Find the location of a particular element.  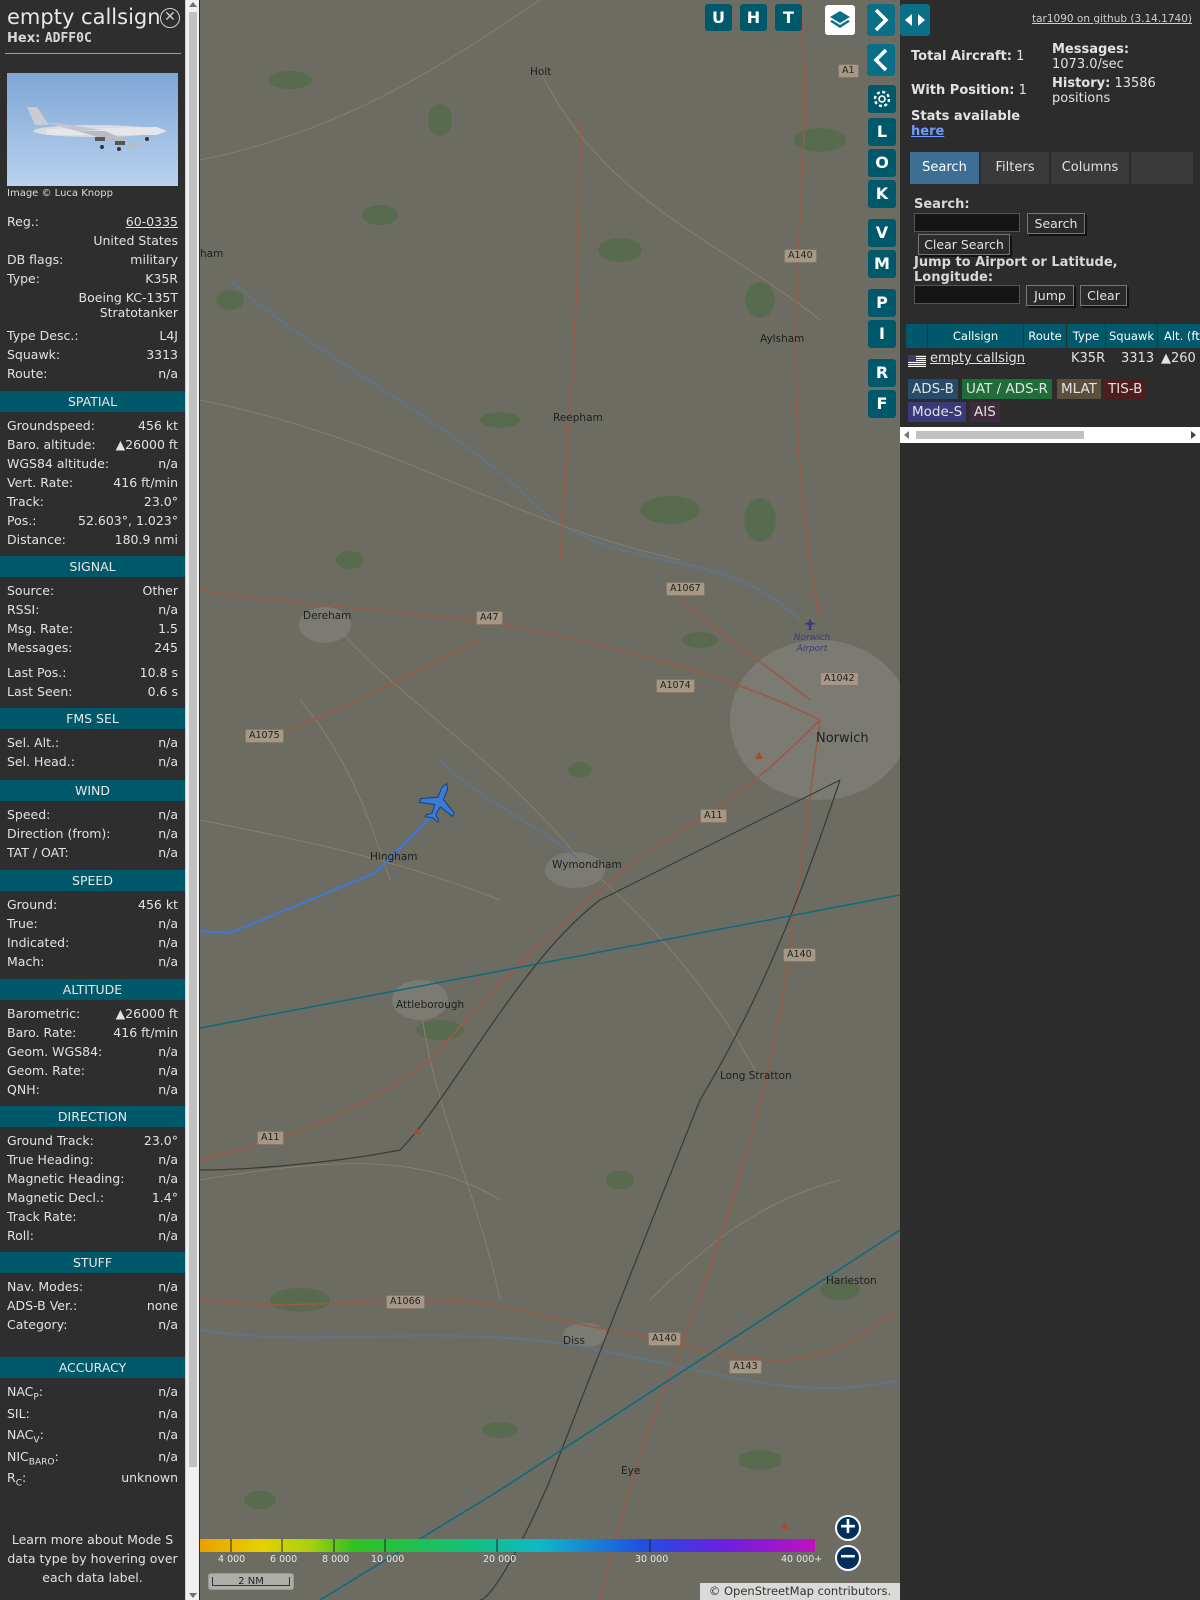

label: Nav. Modes: is located at coordinates (45, 1286).